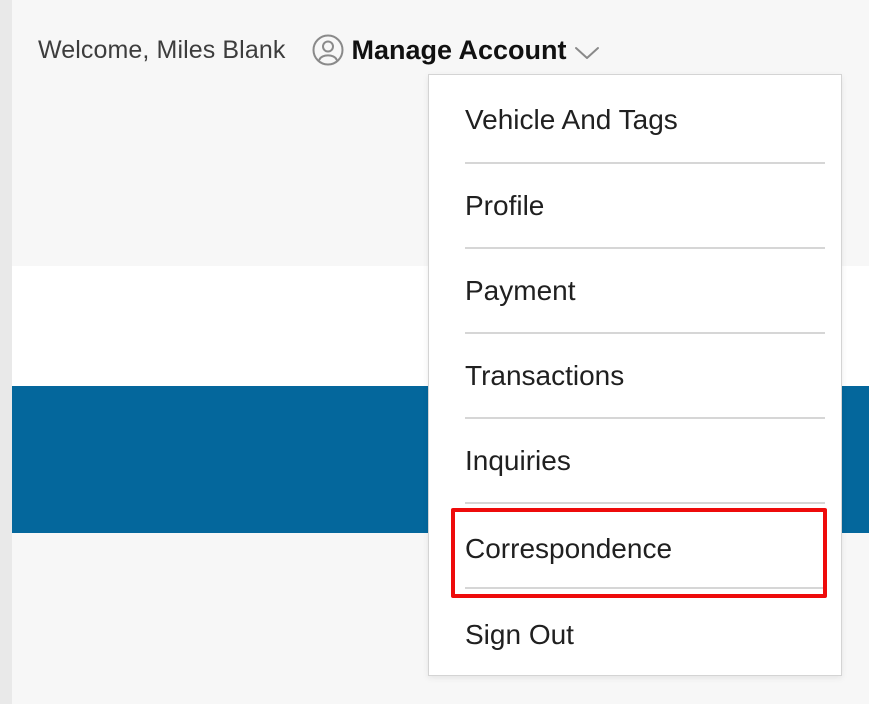 This screenshot has width=869, height=704. Describe the element at coordinates (518, 460) in the screenshot. I see `menu-item-label: Inquiries` at that location.